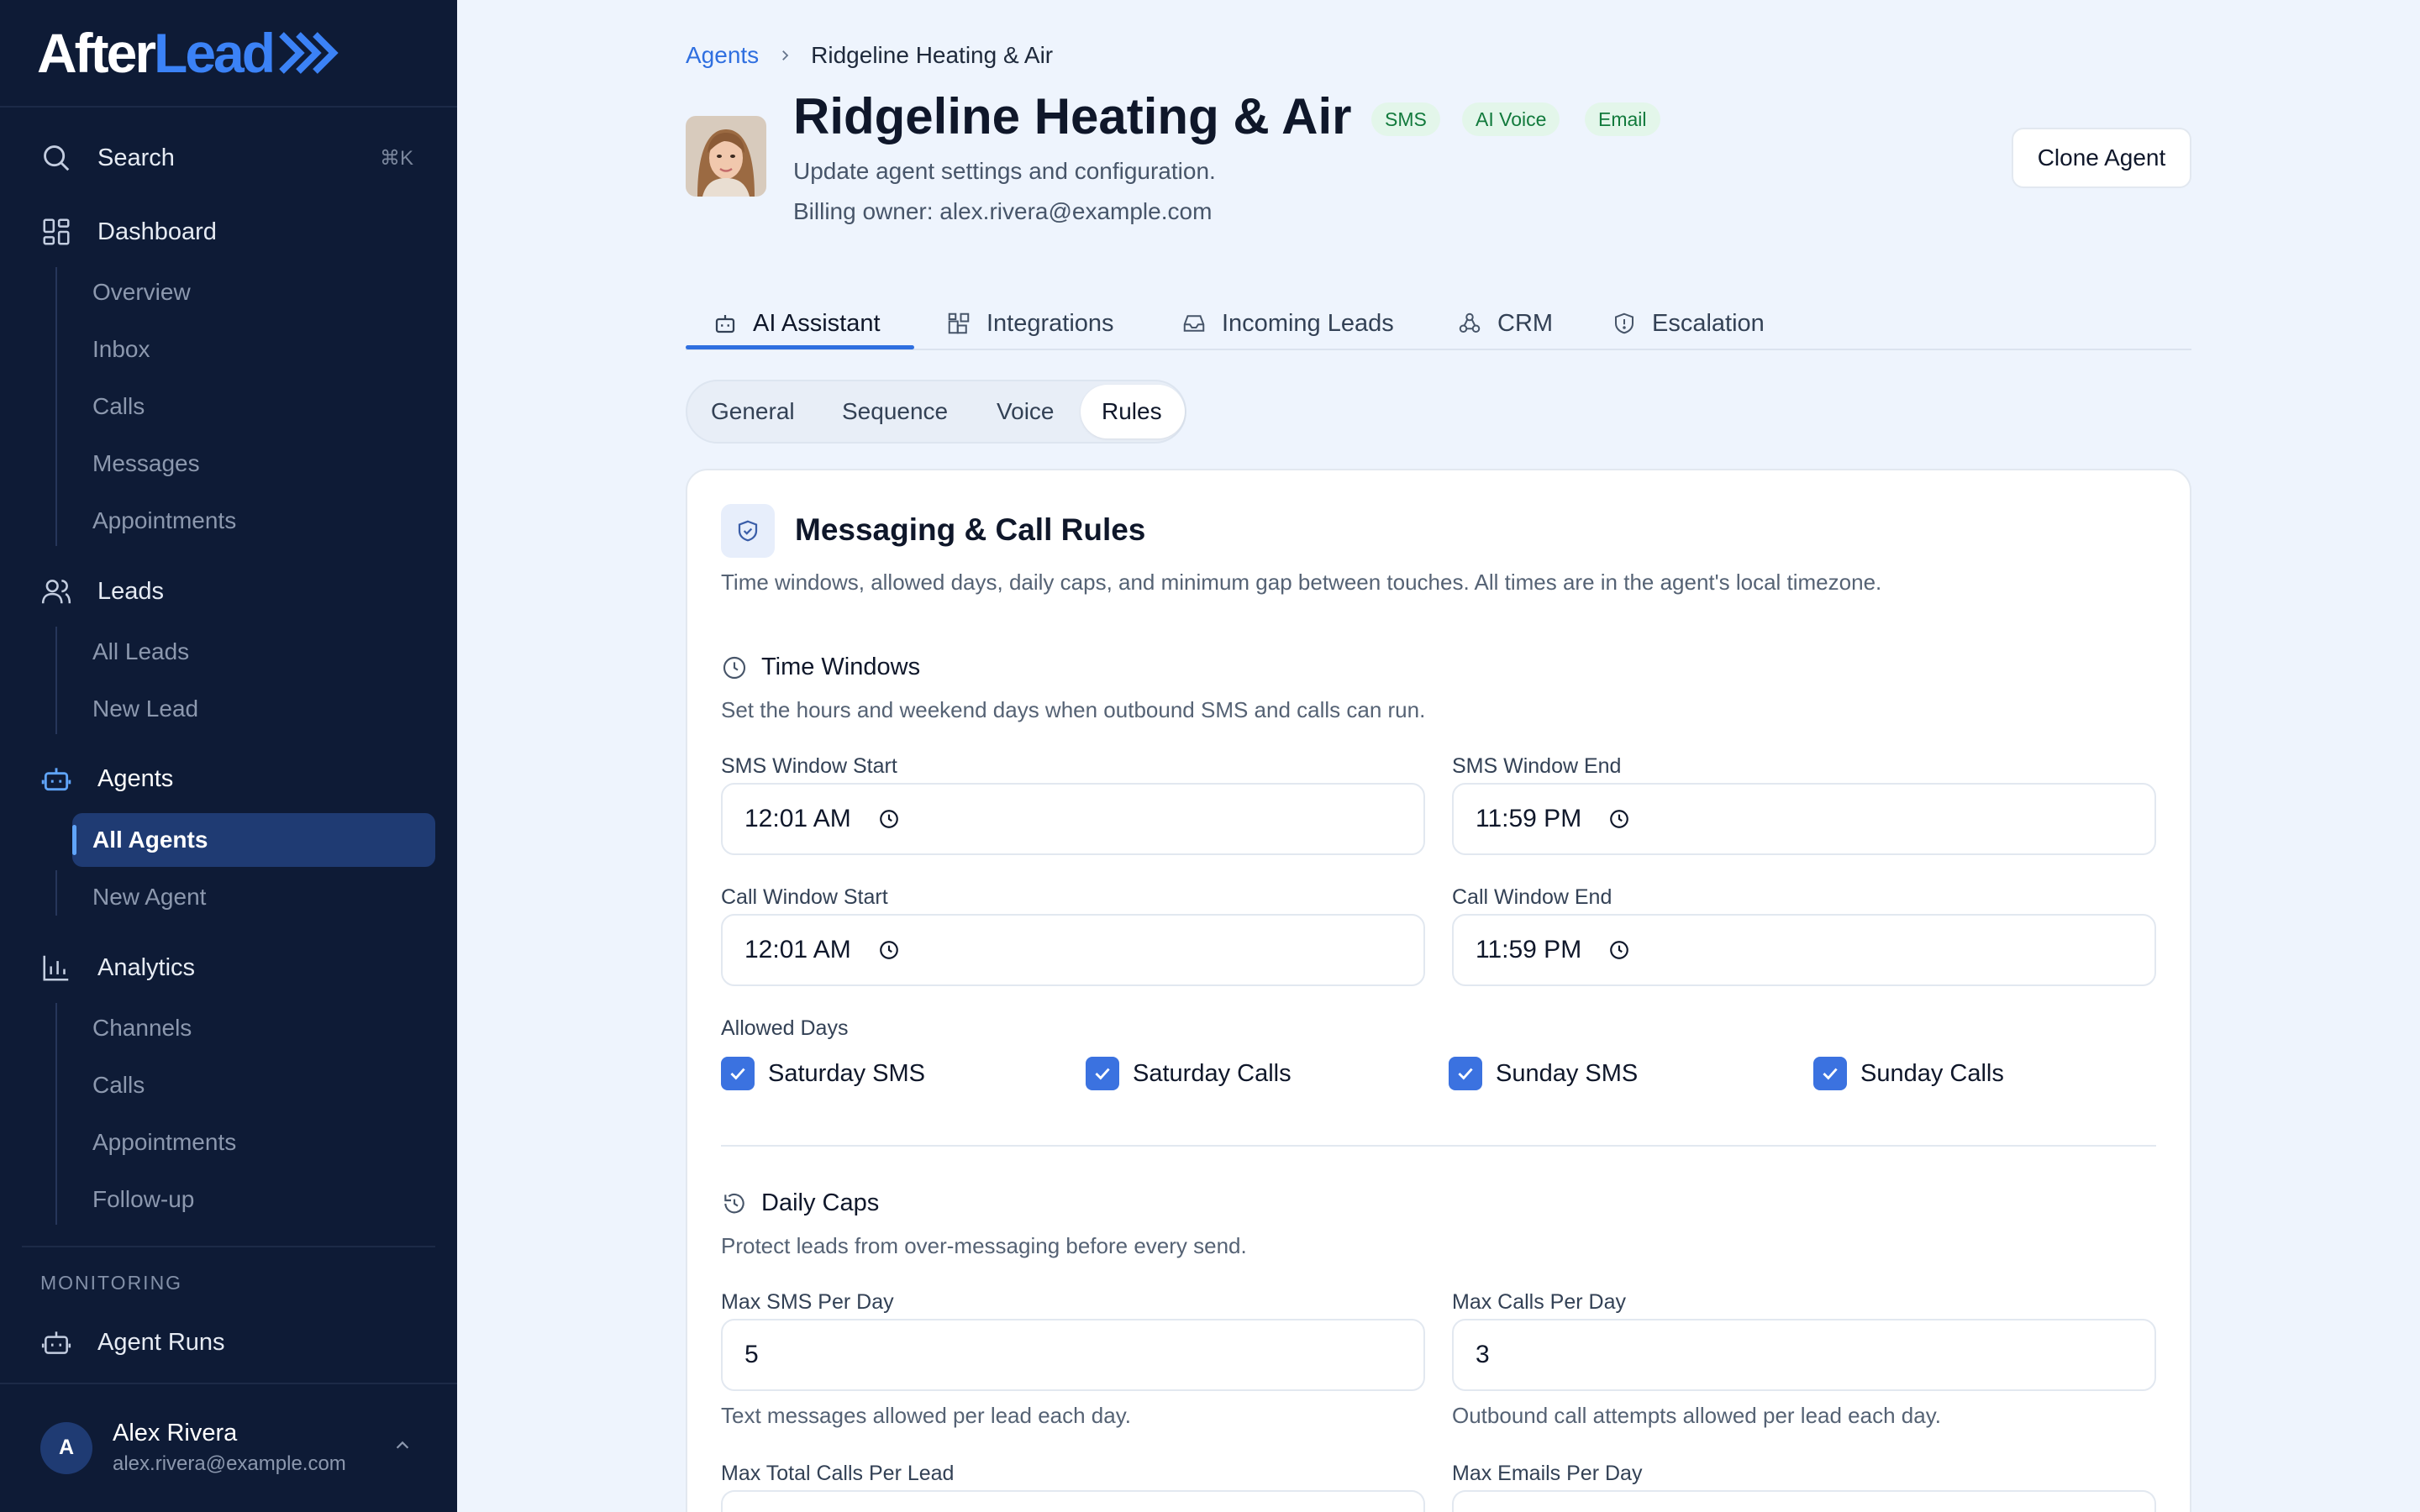 The height and width of the screenshot is (1512, 2420). Describe the element at coordinates (870, 55) in the screenshot. I see `breadcrumb: Agents Ridgeline Heating & Air` at that location.